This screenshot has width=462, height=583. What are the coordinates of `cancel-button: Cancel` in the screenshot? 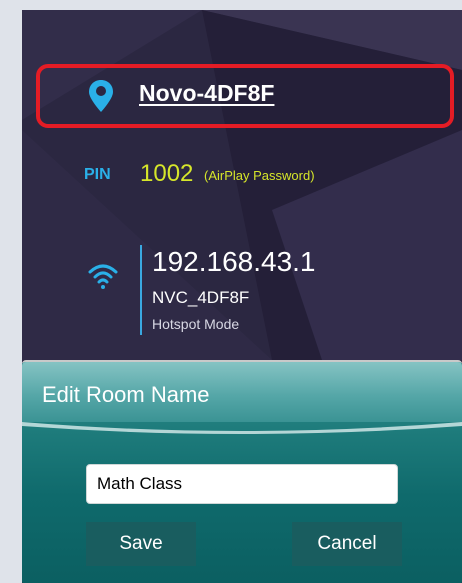 It's located at (347, 544).